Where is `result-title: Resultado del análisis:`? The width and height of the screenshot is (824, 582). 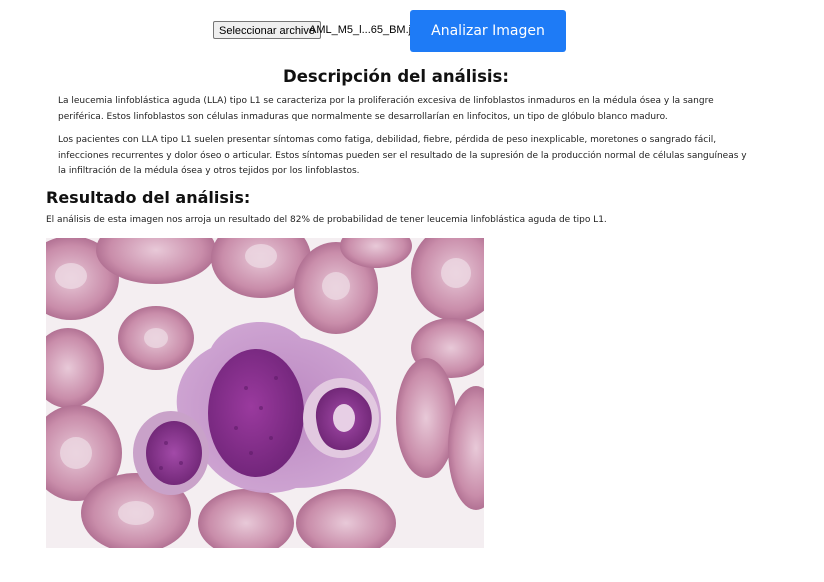 result-title: Resultado del análisis: is located at coordinates (148, 197).